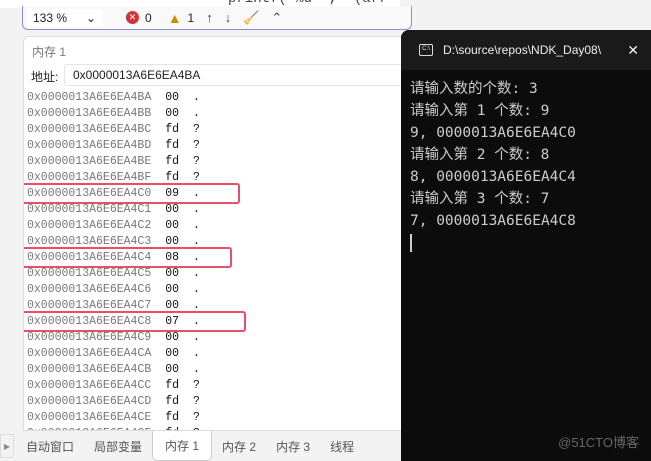  Describe the element at coordinates (219, 370) in the screenshot. I see `memory-row: 0x0000013A6E6EA4CB 00.` at that location.